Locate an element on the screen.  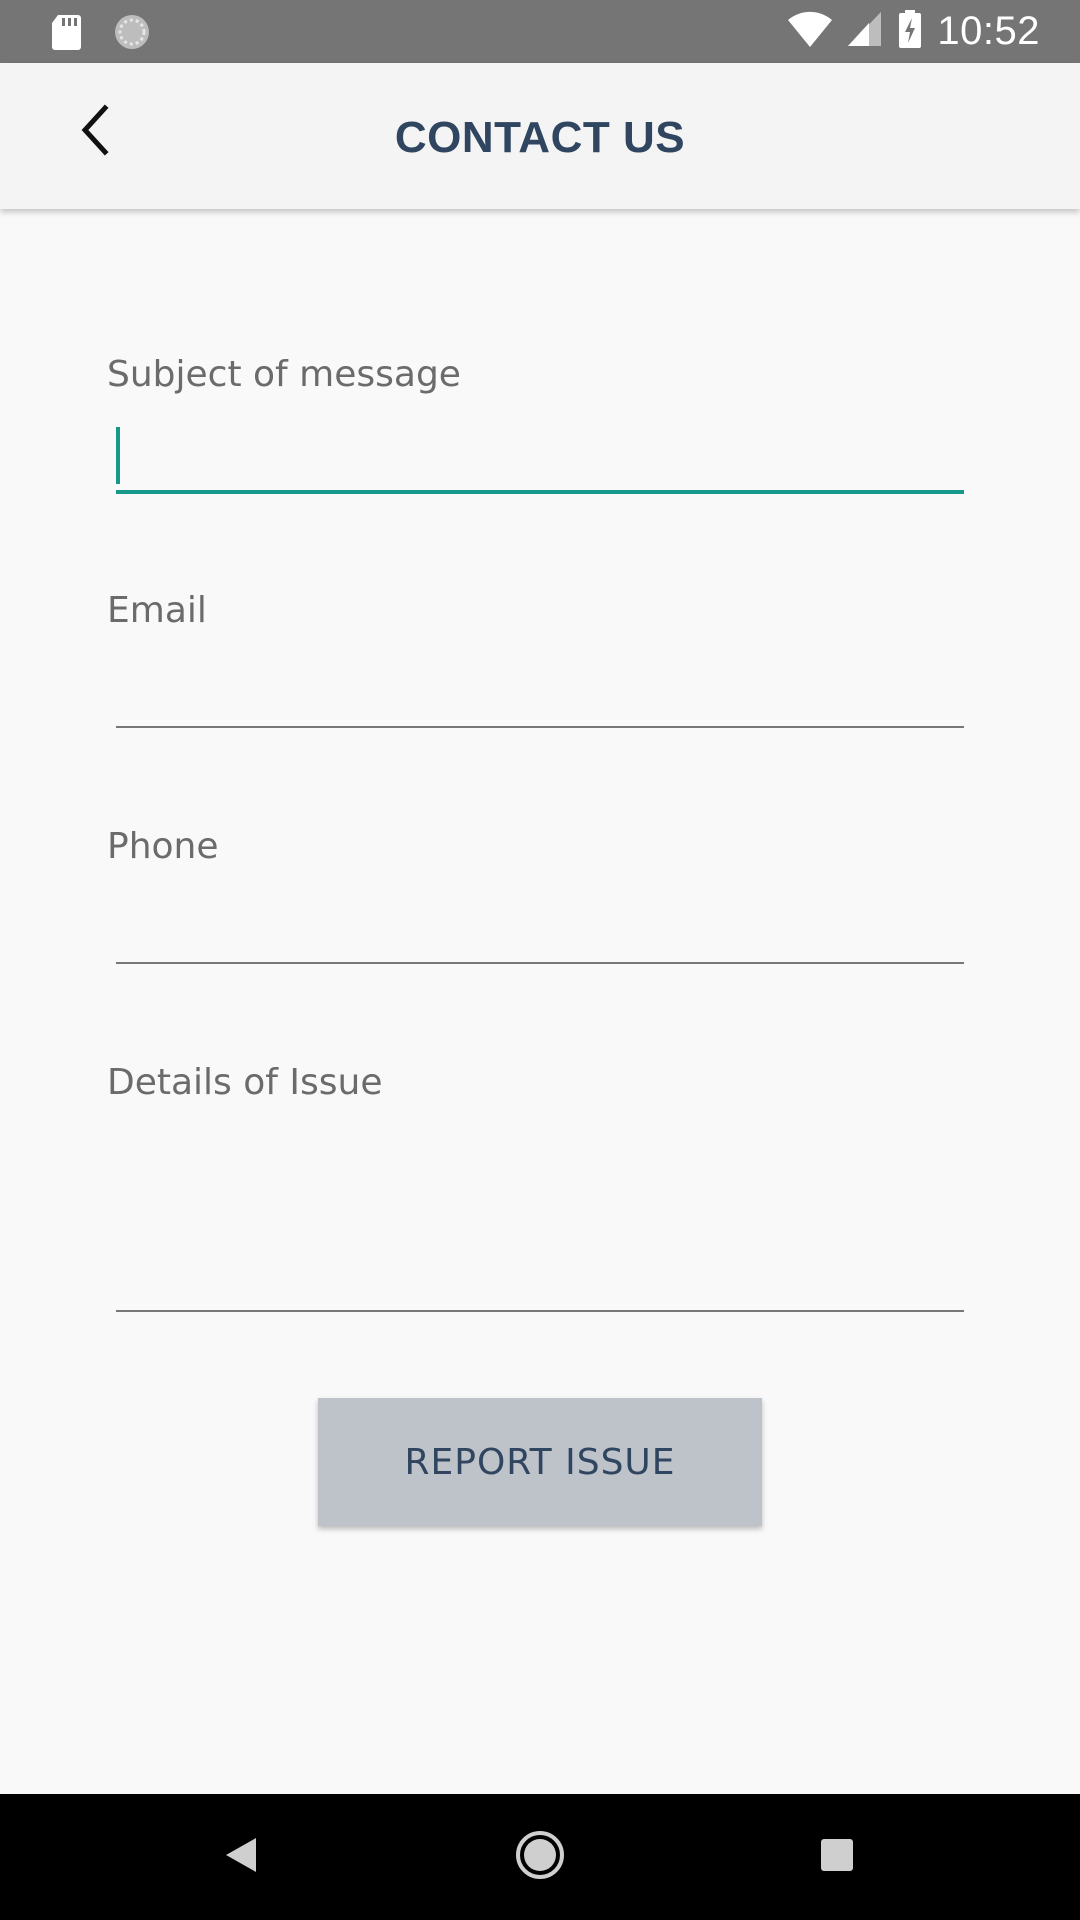
sd-card-icon is located at coordinates (66, 34).